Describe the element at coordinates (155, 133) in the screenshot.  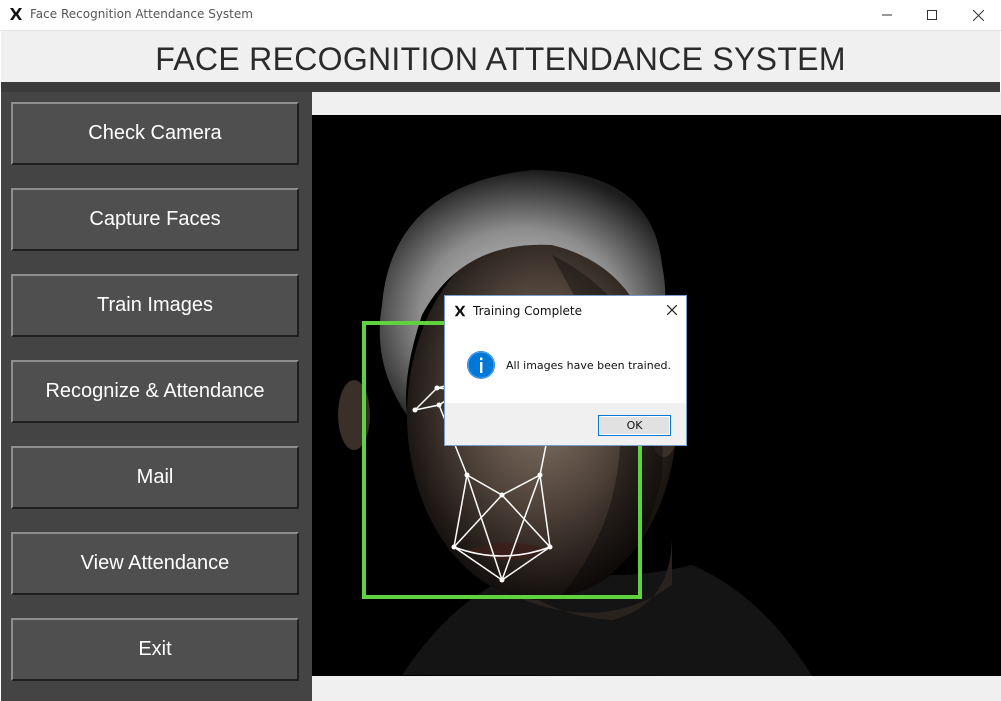
I see `check-camera-button: Check Camera` at that location.